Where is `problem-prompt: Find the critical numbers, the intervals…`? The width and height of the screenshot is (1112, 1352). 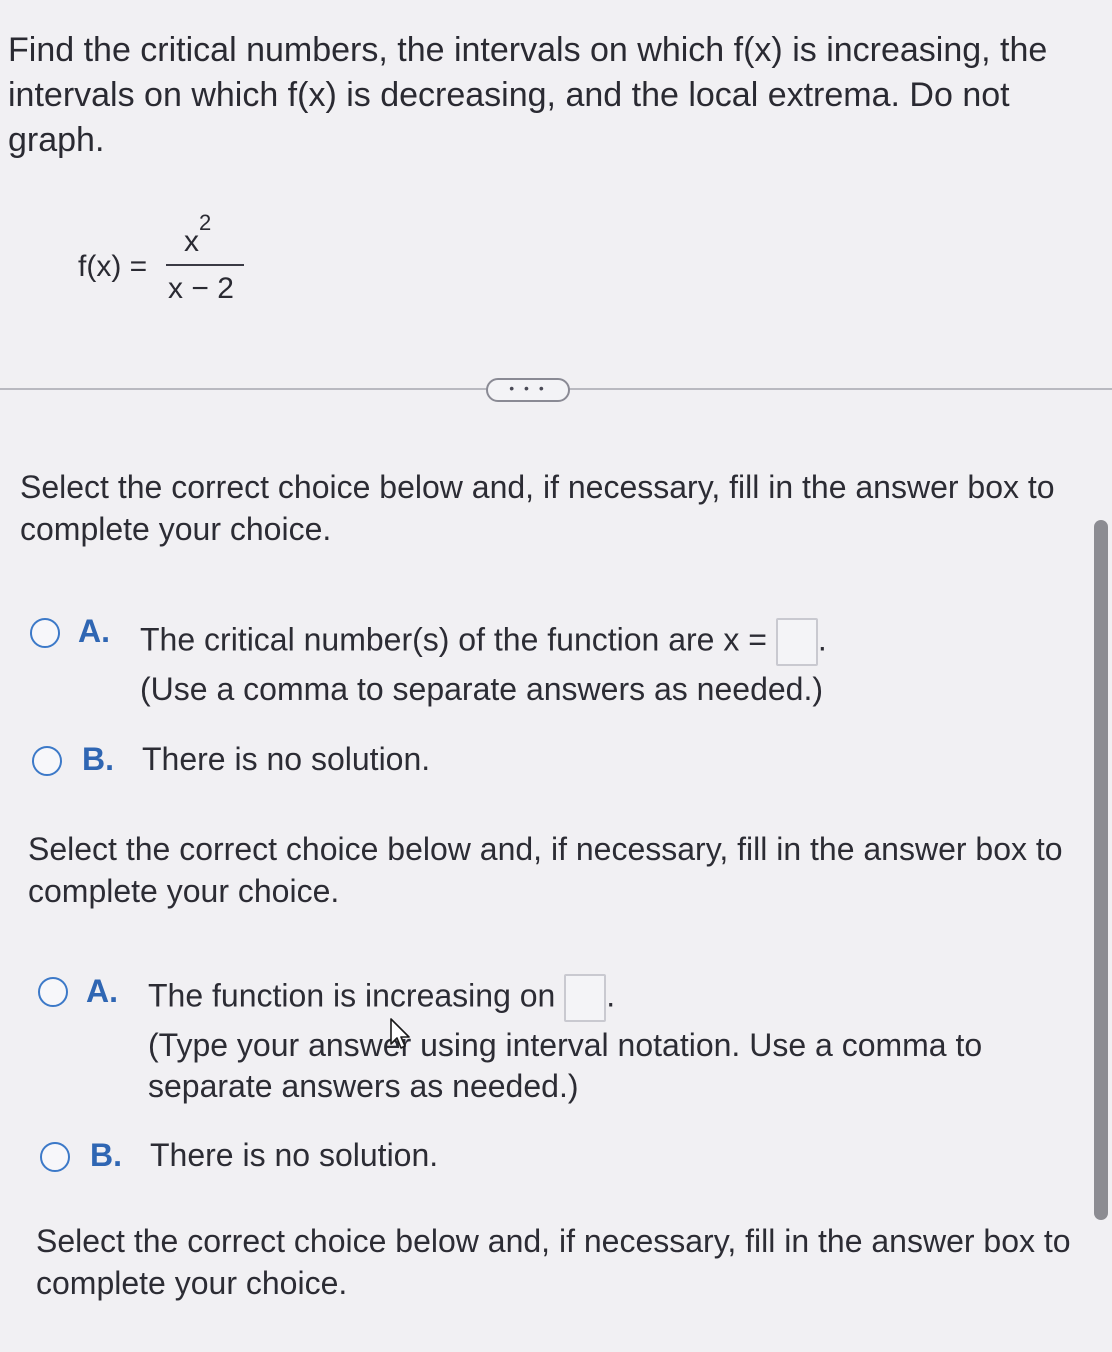 problem-prompt: Find the critical numbers, the intervals… is located at coordinates (528, 95).